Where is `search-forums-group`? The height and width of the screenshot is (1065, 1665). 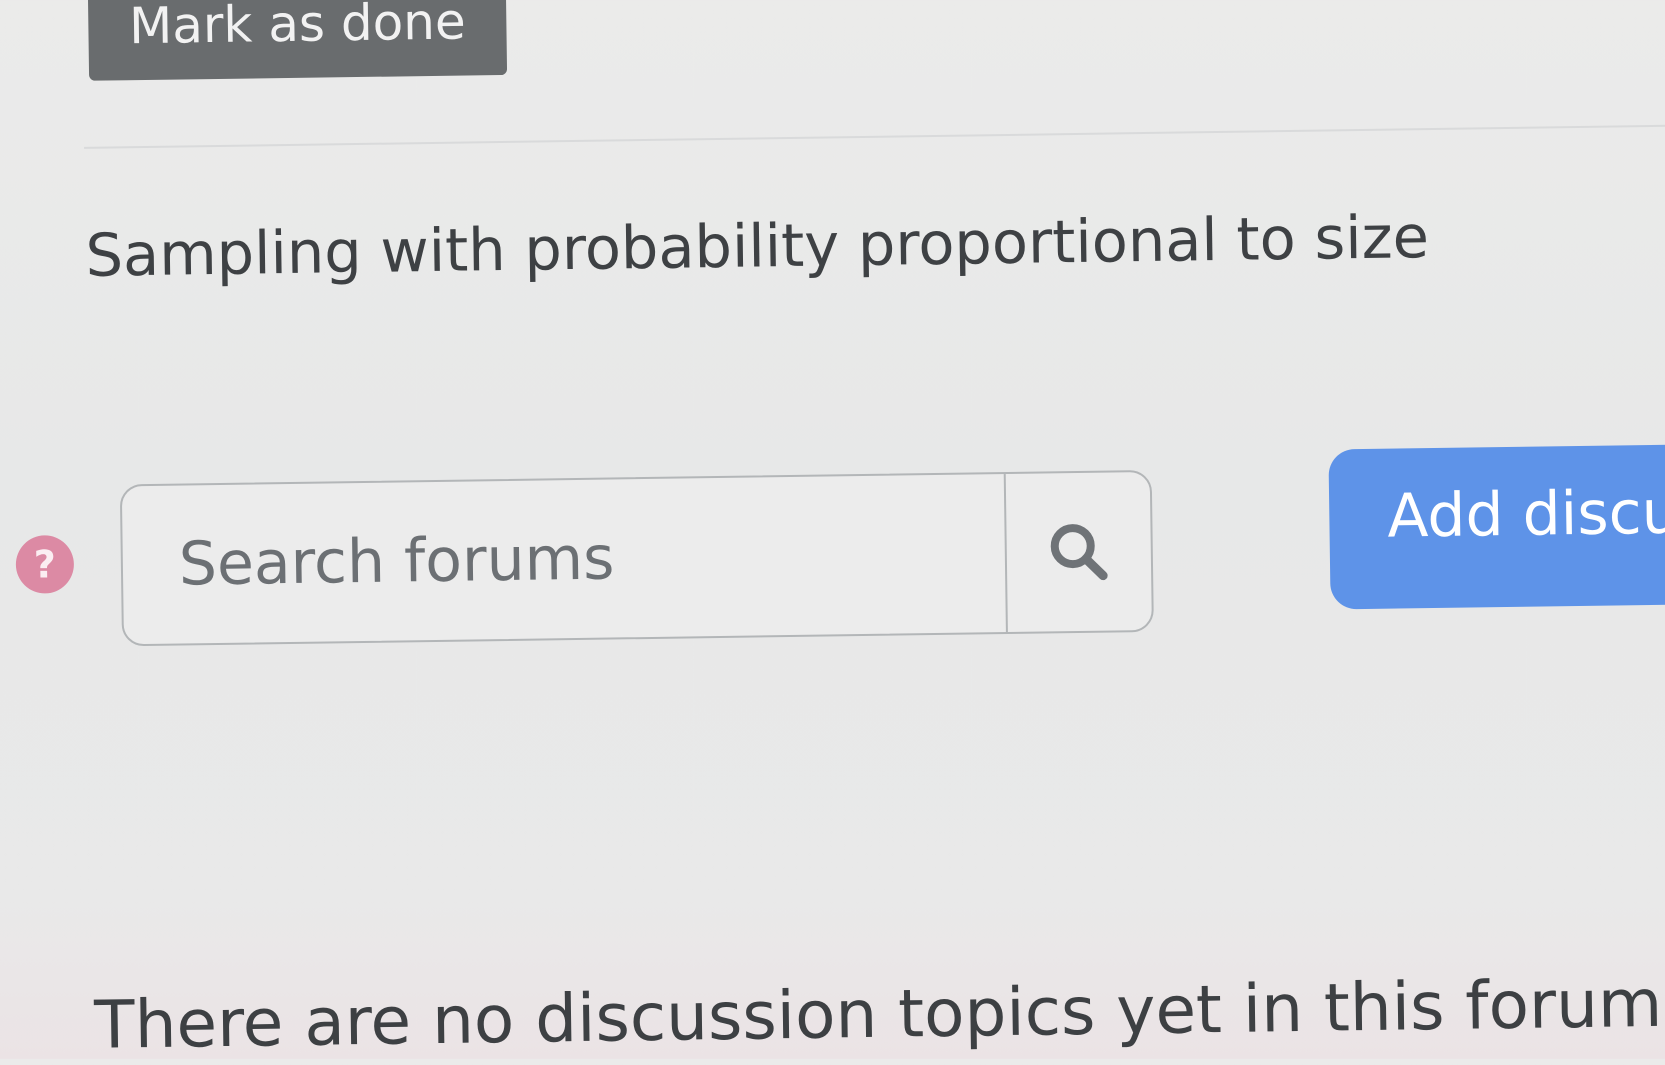
search-forums-group is located at coordinates (636, 558).